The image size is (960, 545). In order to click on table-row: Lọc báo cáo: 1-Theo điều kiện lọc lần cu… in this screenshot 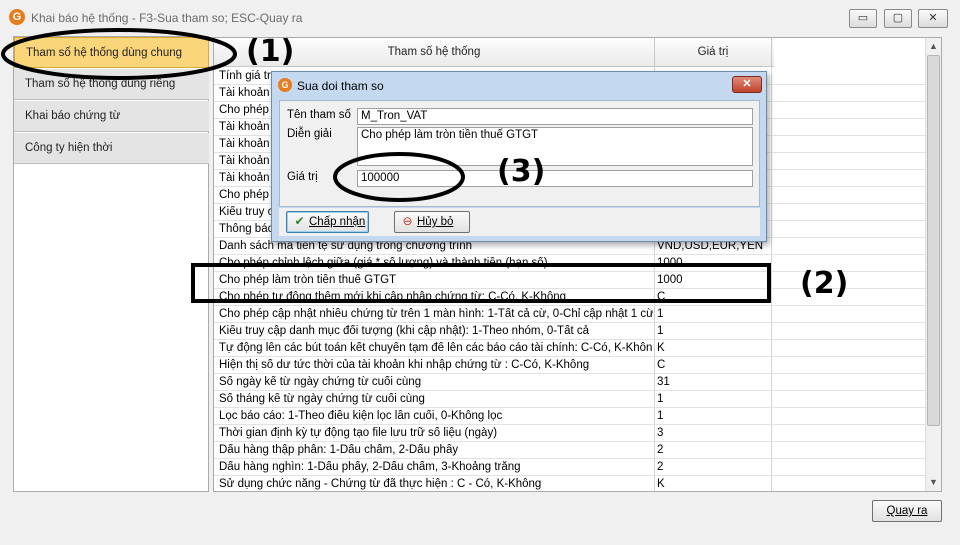, I will do `click(569, 416)`.